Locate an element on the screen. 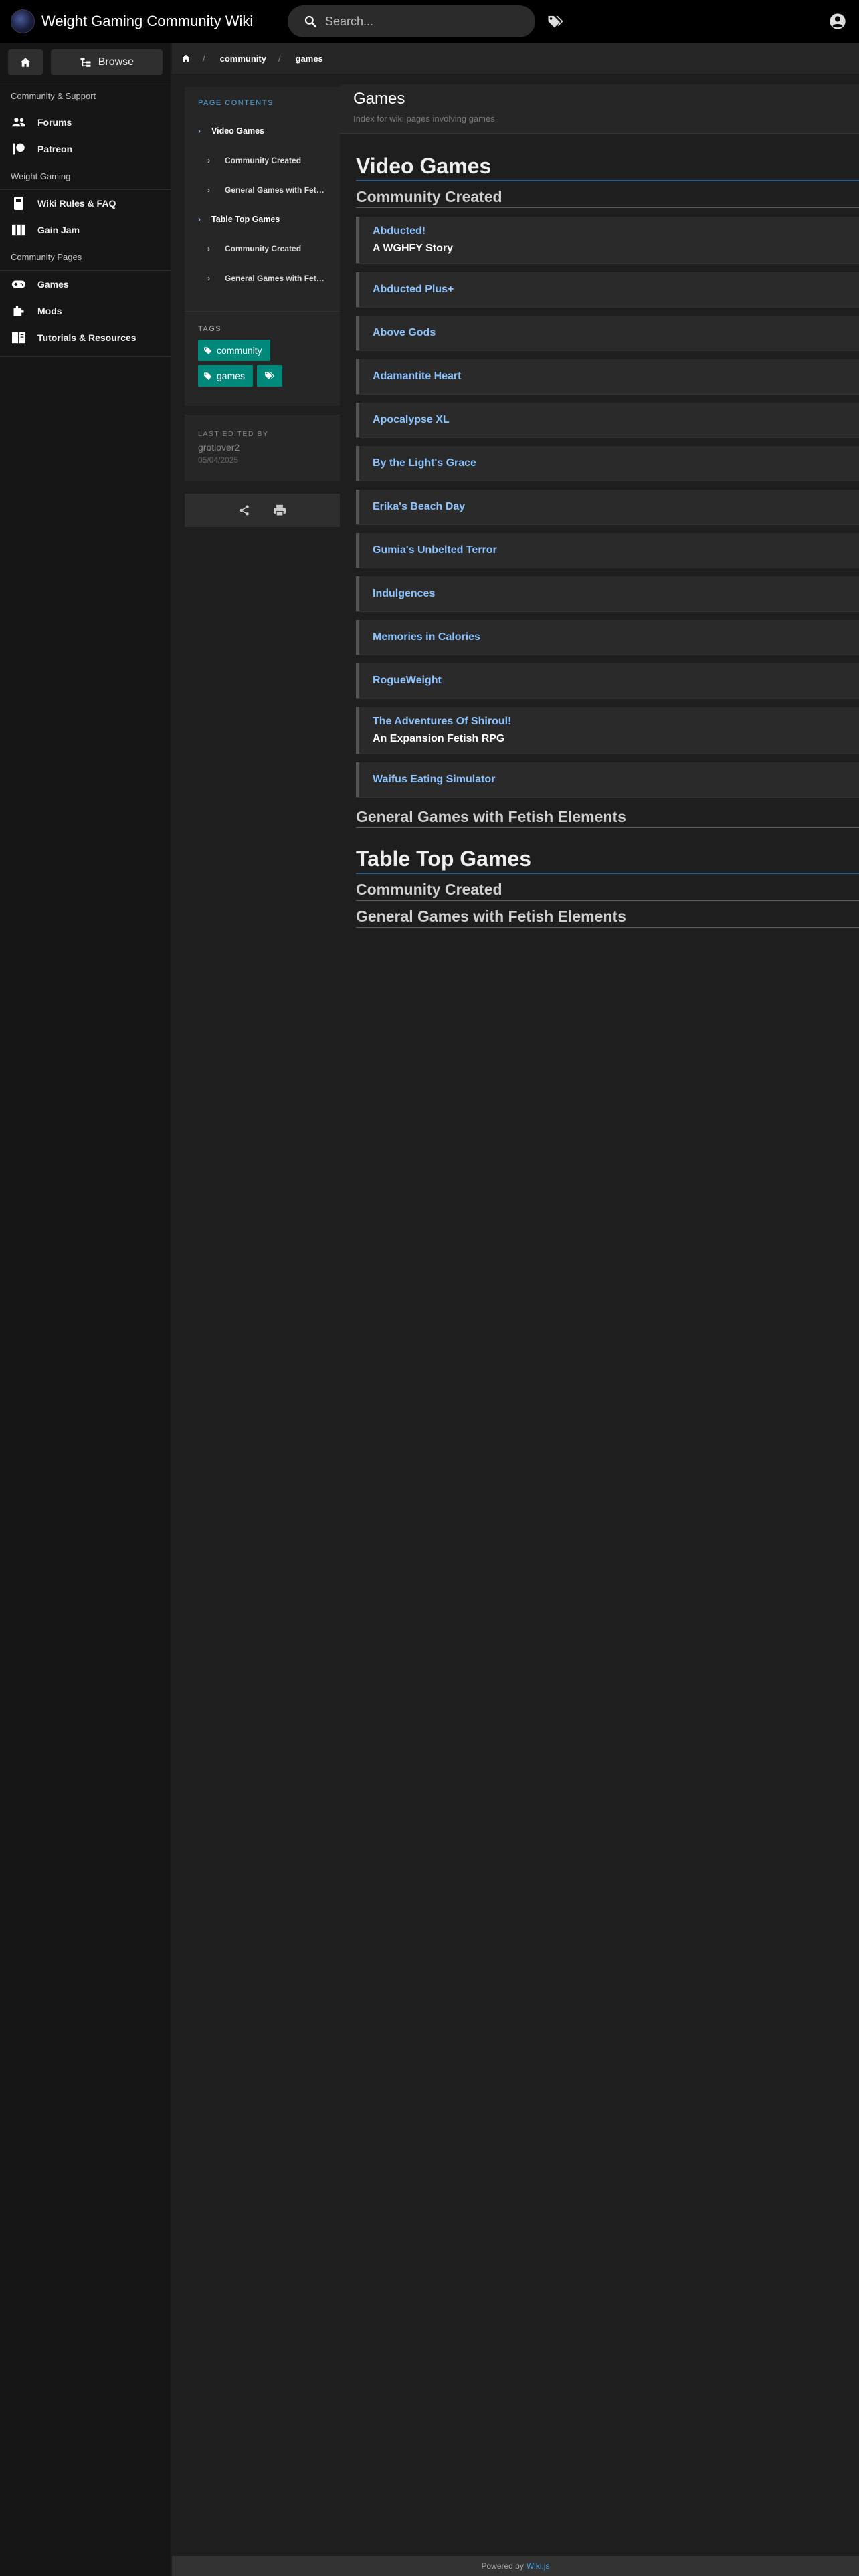  people-icon is located at coordinates (19, 122).